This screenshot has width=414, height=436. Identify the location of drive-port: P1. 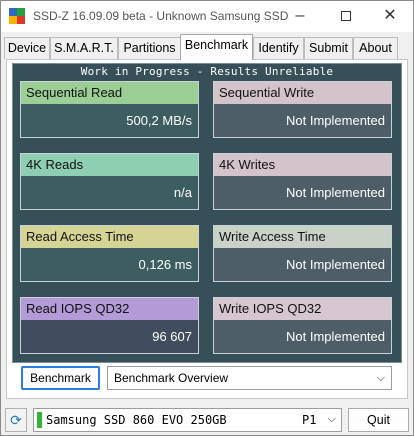
(309, 420).